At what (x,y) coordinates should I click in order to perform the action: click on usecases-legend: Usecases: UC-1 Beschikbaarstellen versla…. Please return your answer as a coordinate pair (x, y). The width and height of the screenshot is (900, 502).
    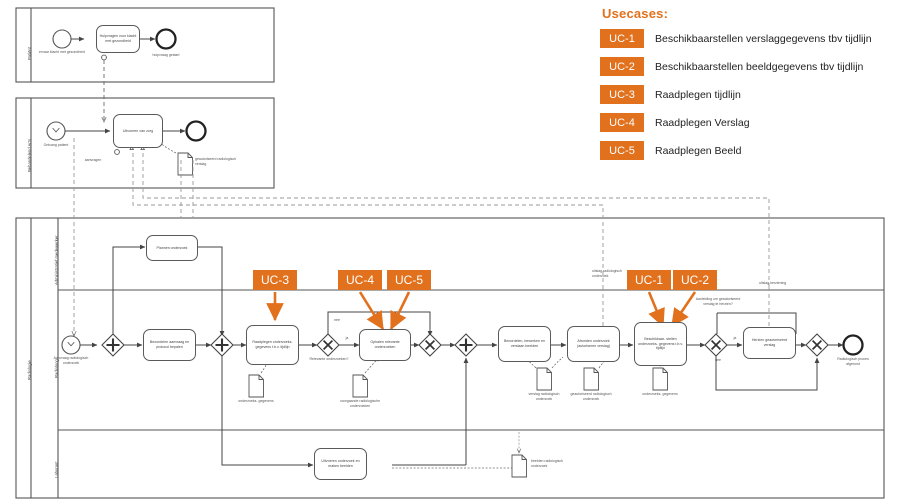
    Looking at the image, I should click on (748, 87).